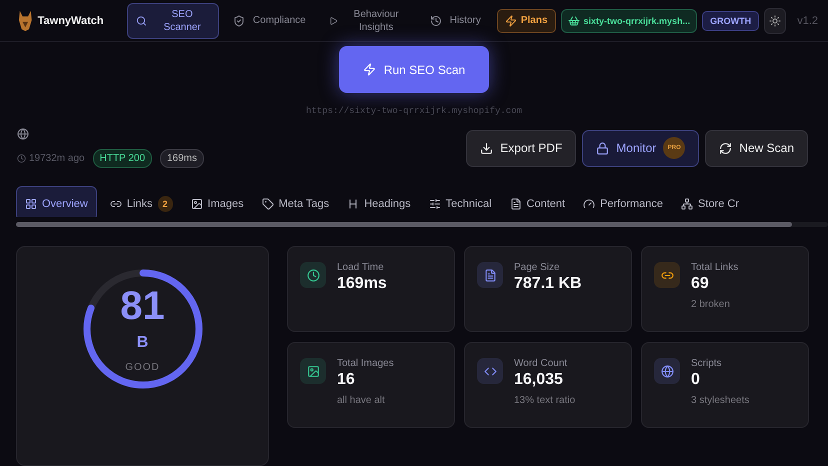  Describe the element at coordinates (368, 20) in the screenshot. I see `nav-item: Behaviour Insights` at that location.